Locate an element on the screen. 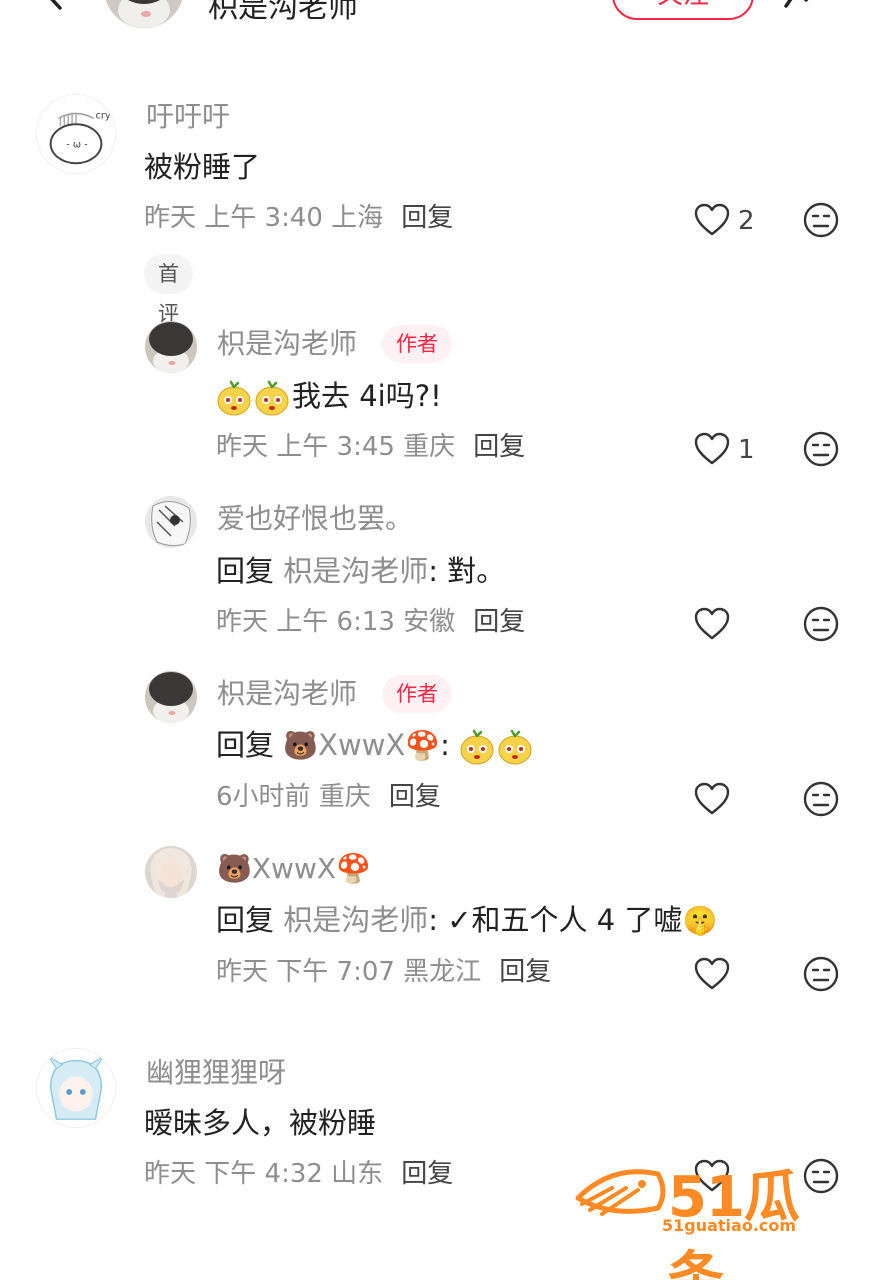 The width and height of the screenshot is (874, 1280). comment-meta: 昨天 上午 6:13 安徽 回复 is located at coordinates (370, 622).